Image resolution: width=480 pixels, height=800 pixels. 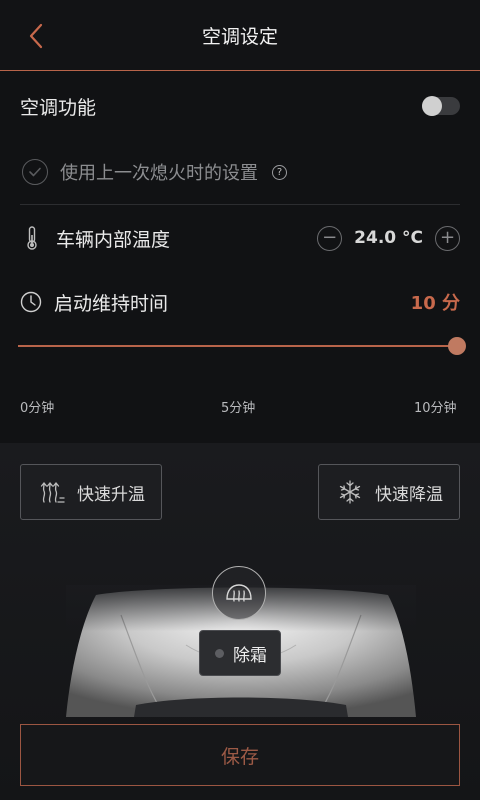 I want to click on ac-function-toggle, so click(x=441, y=106).